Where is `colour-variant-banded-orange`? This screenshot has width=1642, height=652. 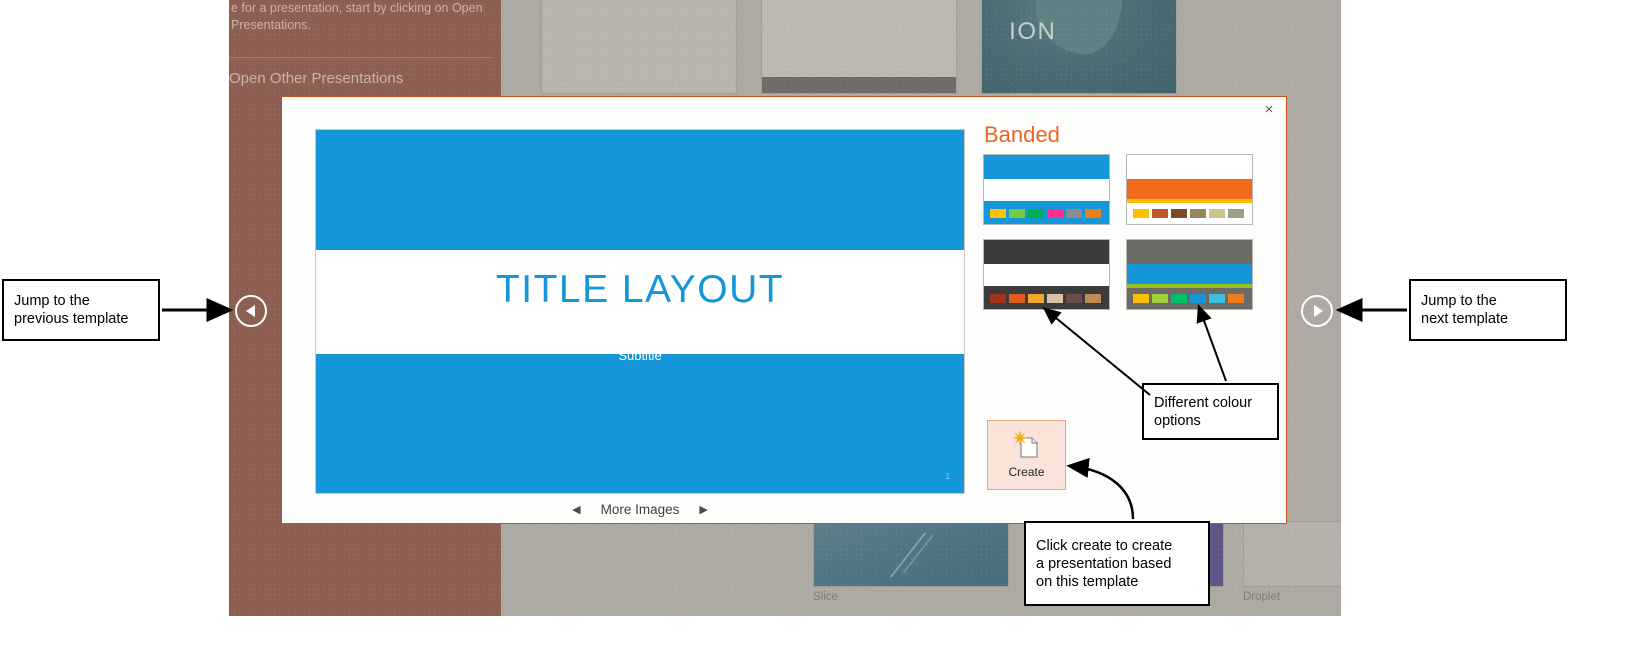 colour-variant-banded-orange is located at coordinates (1189, 189).